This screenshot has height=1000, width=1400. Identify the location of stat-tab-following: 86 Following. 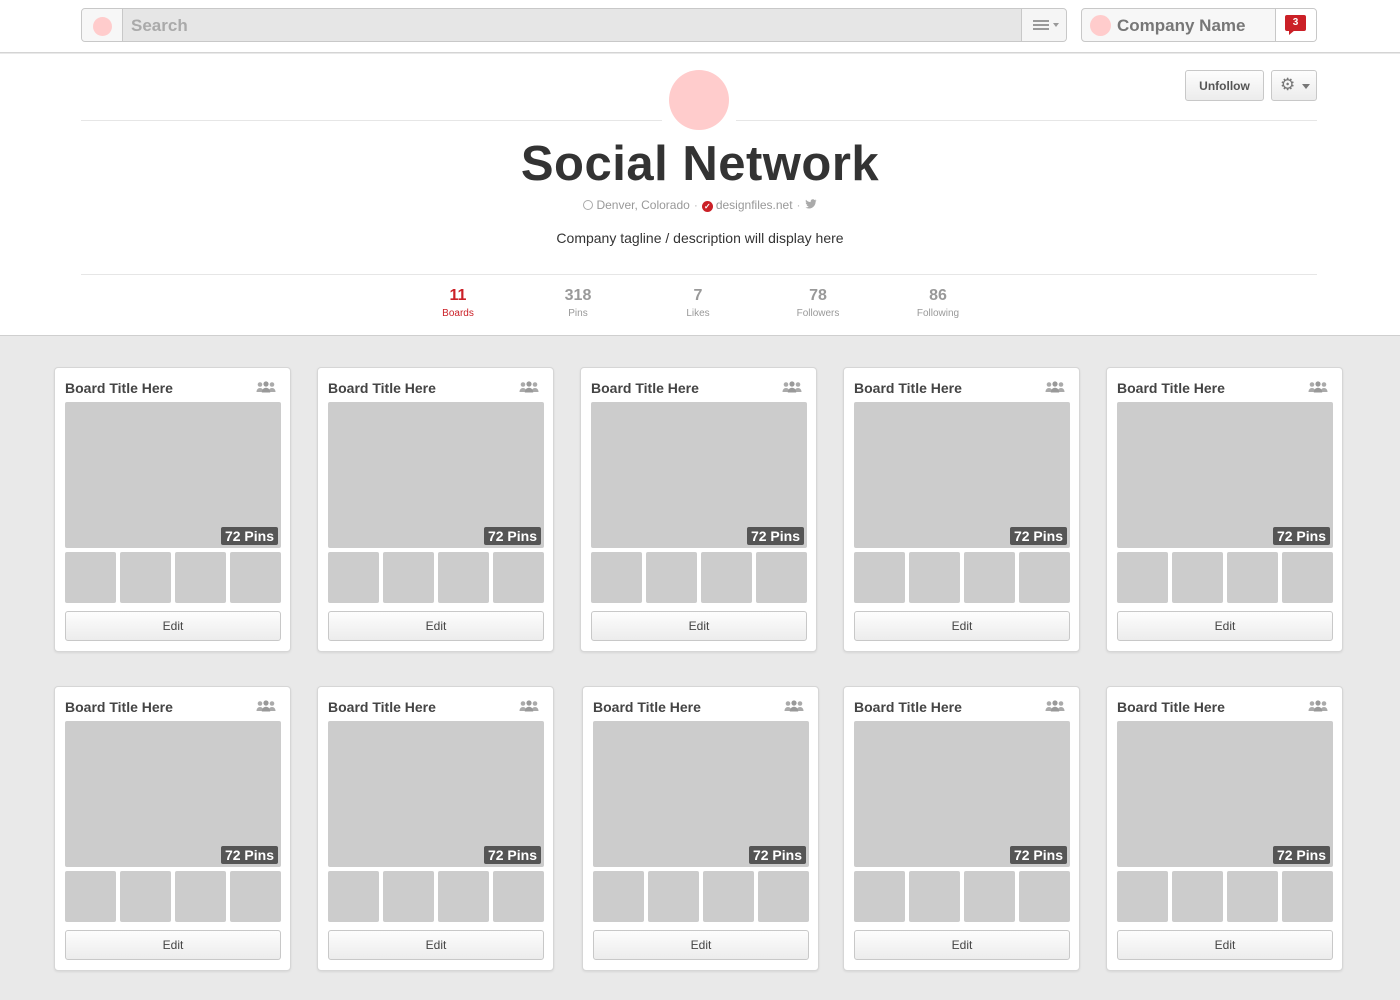
(938, 303).